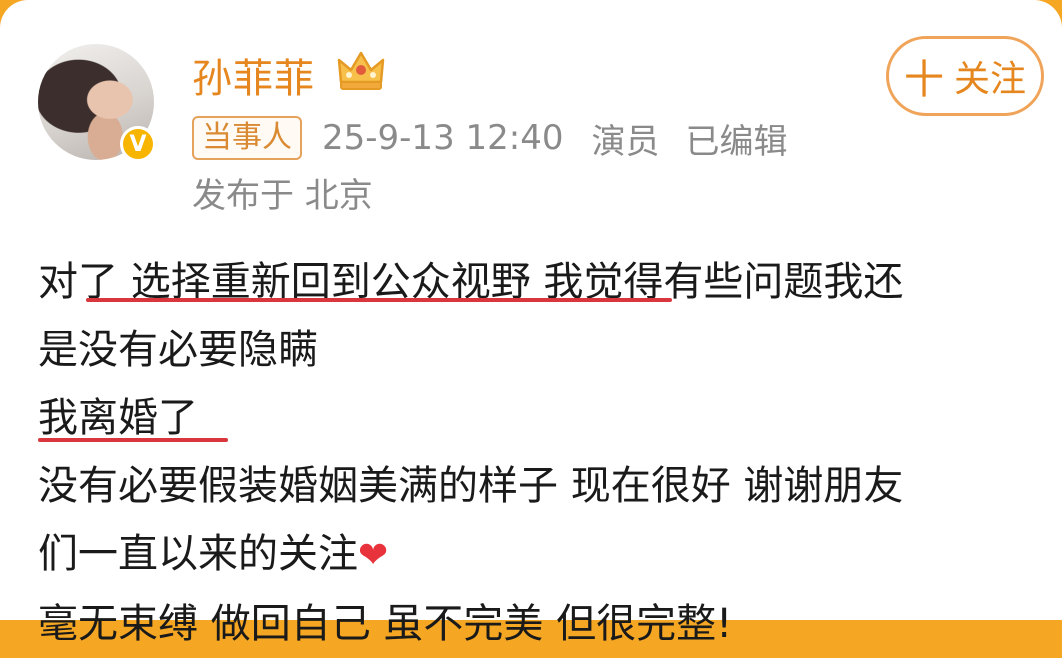 The width and height of the screenshot is (1062, 658). Describe the element at coordinates (253, 75) in the screenshot. I see `username: 孙菲菲` at that location.